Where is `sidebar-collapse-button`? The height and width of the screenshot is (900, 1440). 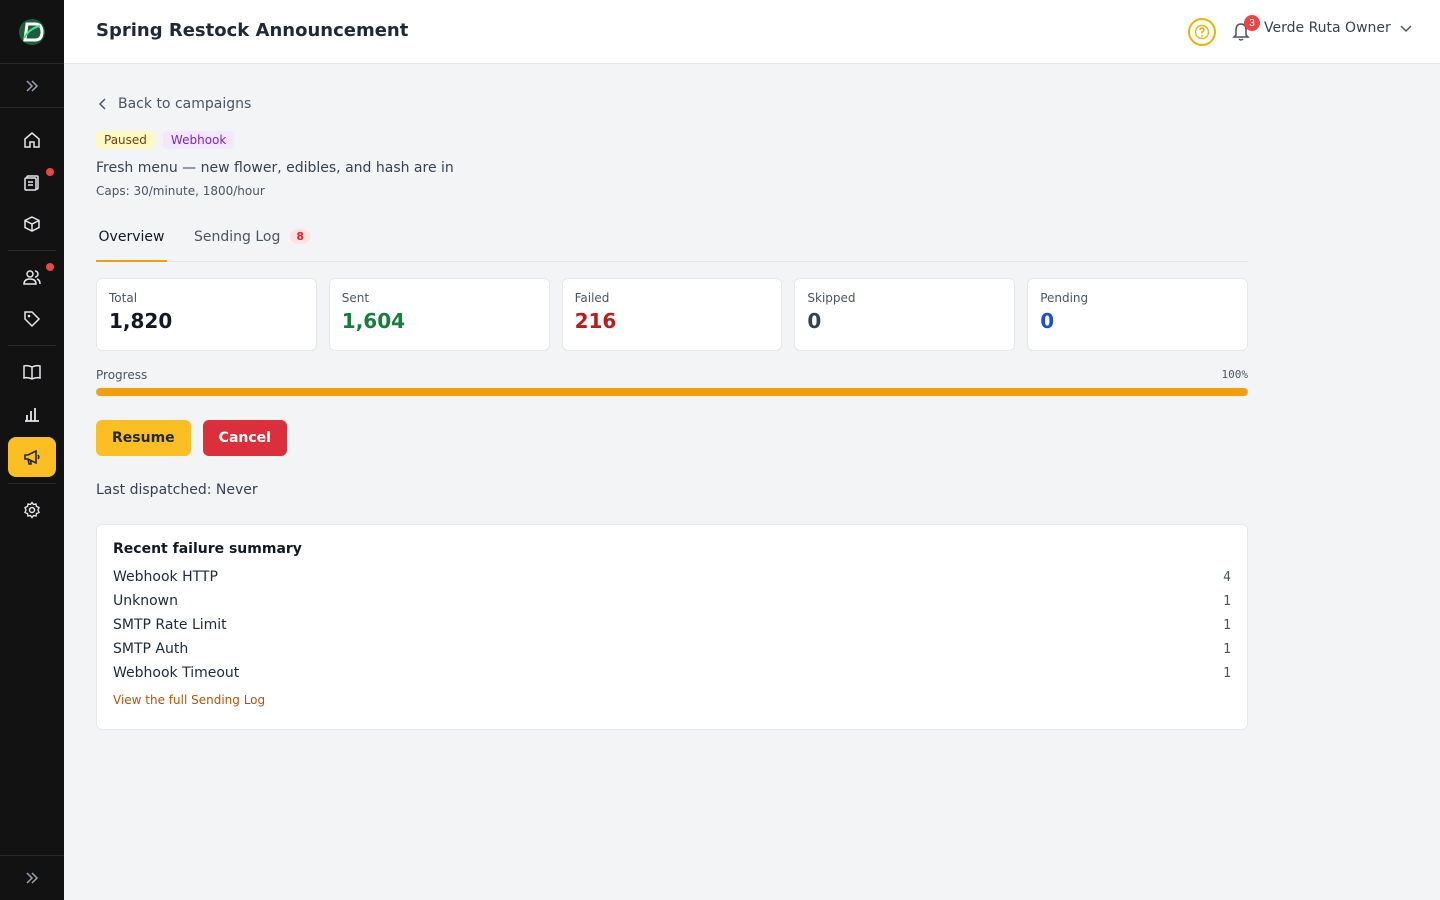 sidebar-collapse-button is located at coordinates (32, 877).